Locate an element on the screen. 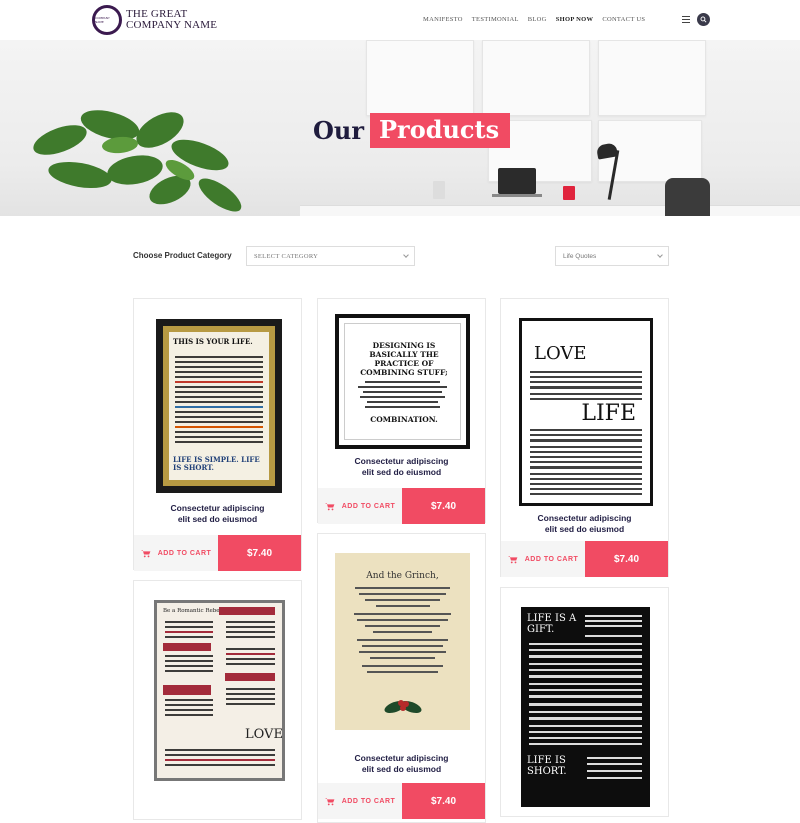  product-image: LOVE LIFE is located at coordinates (586, 412).